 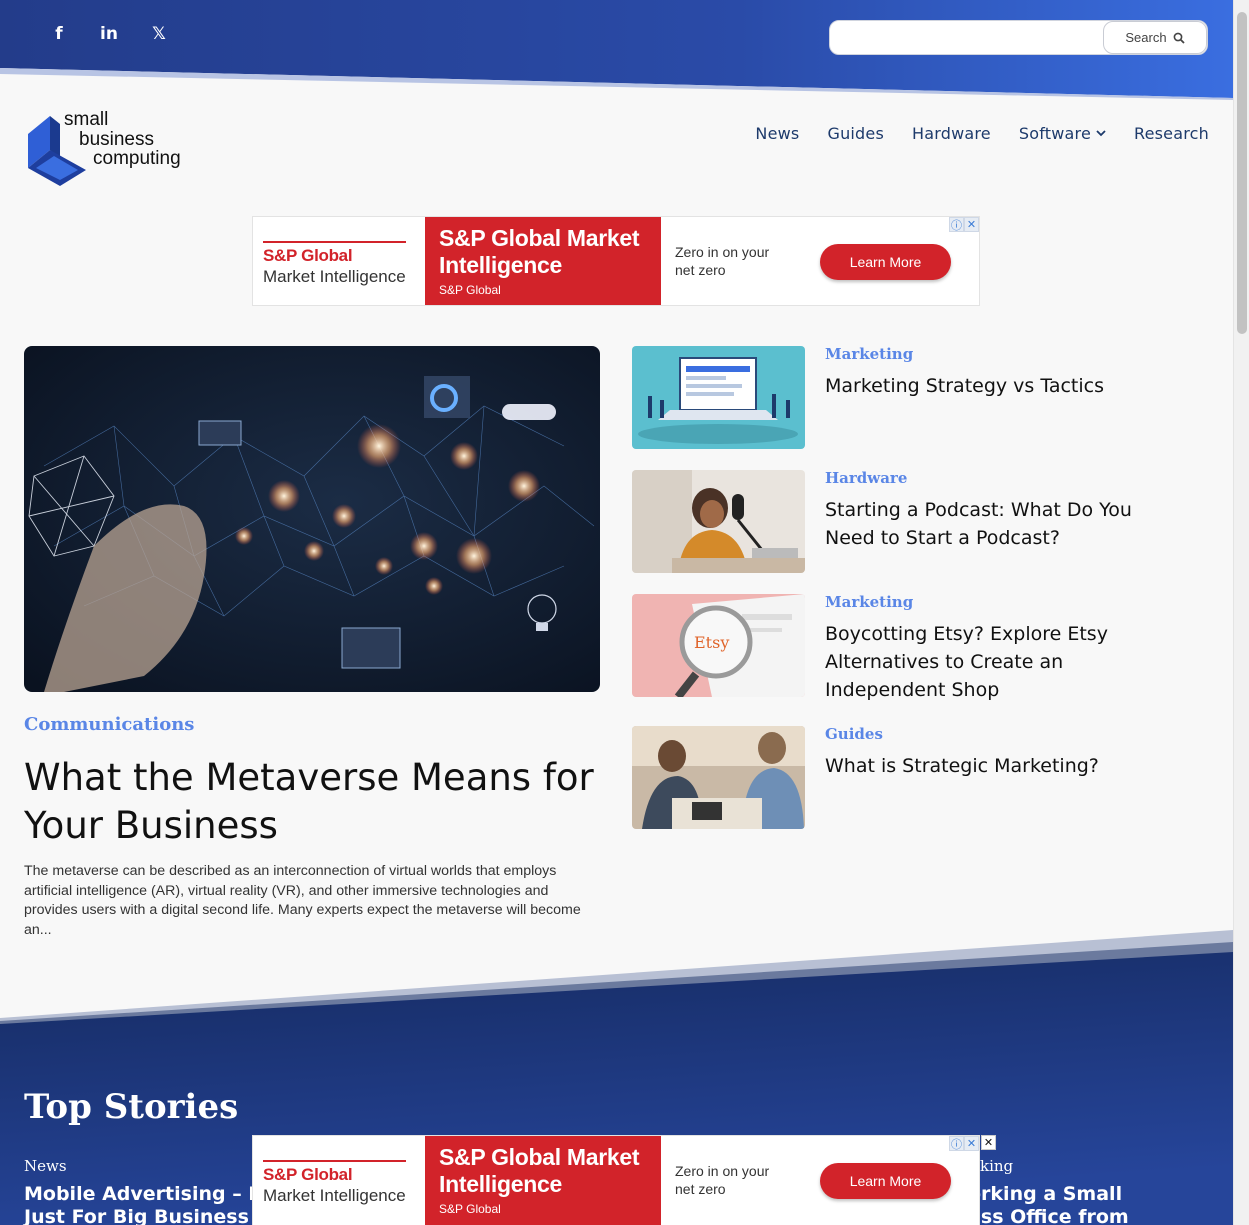 I want to click on strategy-meeting-image, so click(x=718, y=777).